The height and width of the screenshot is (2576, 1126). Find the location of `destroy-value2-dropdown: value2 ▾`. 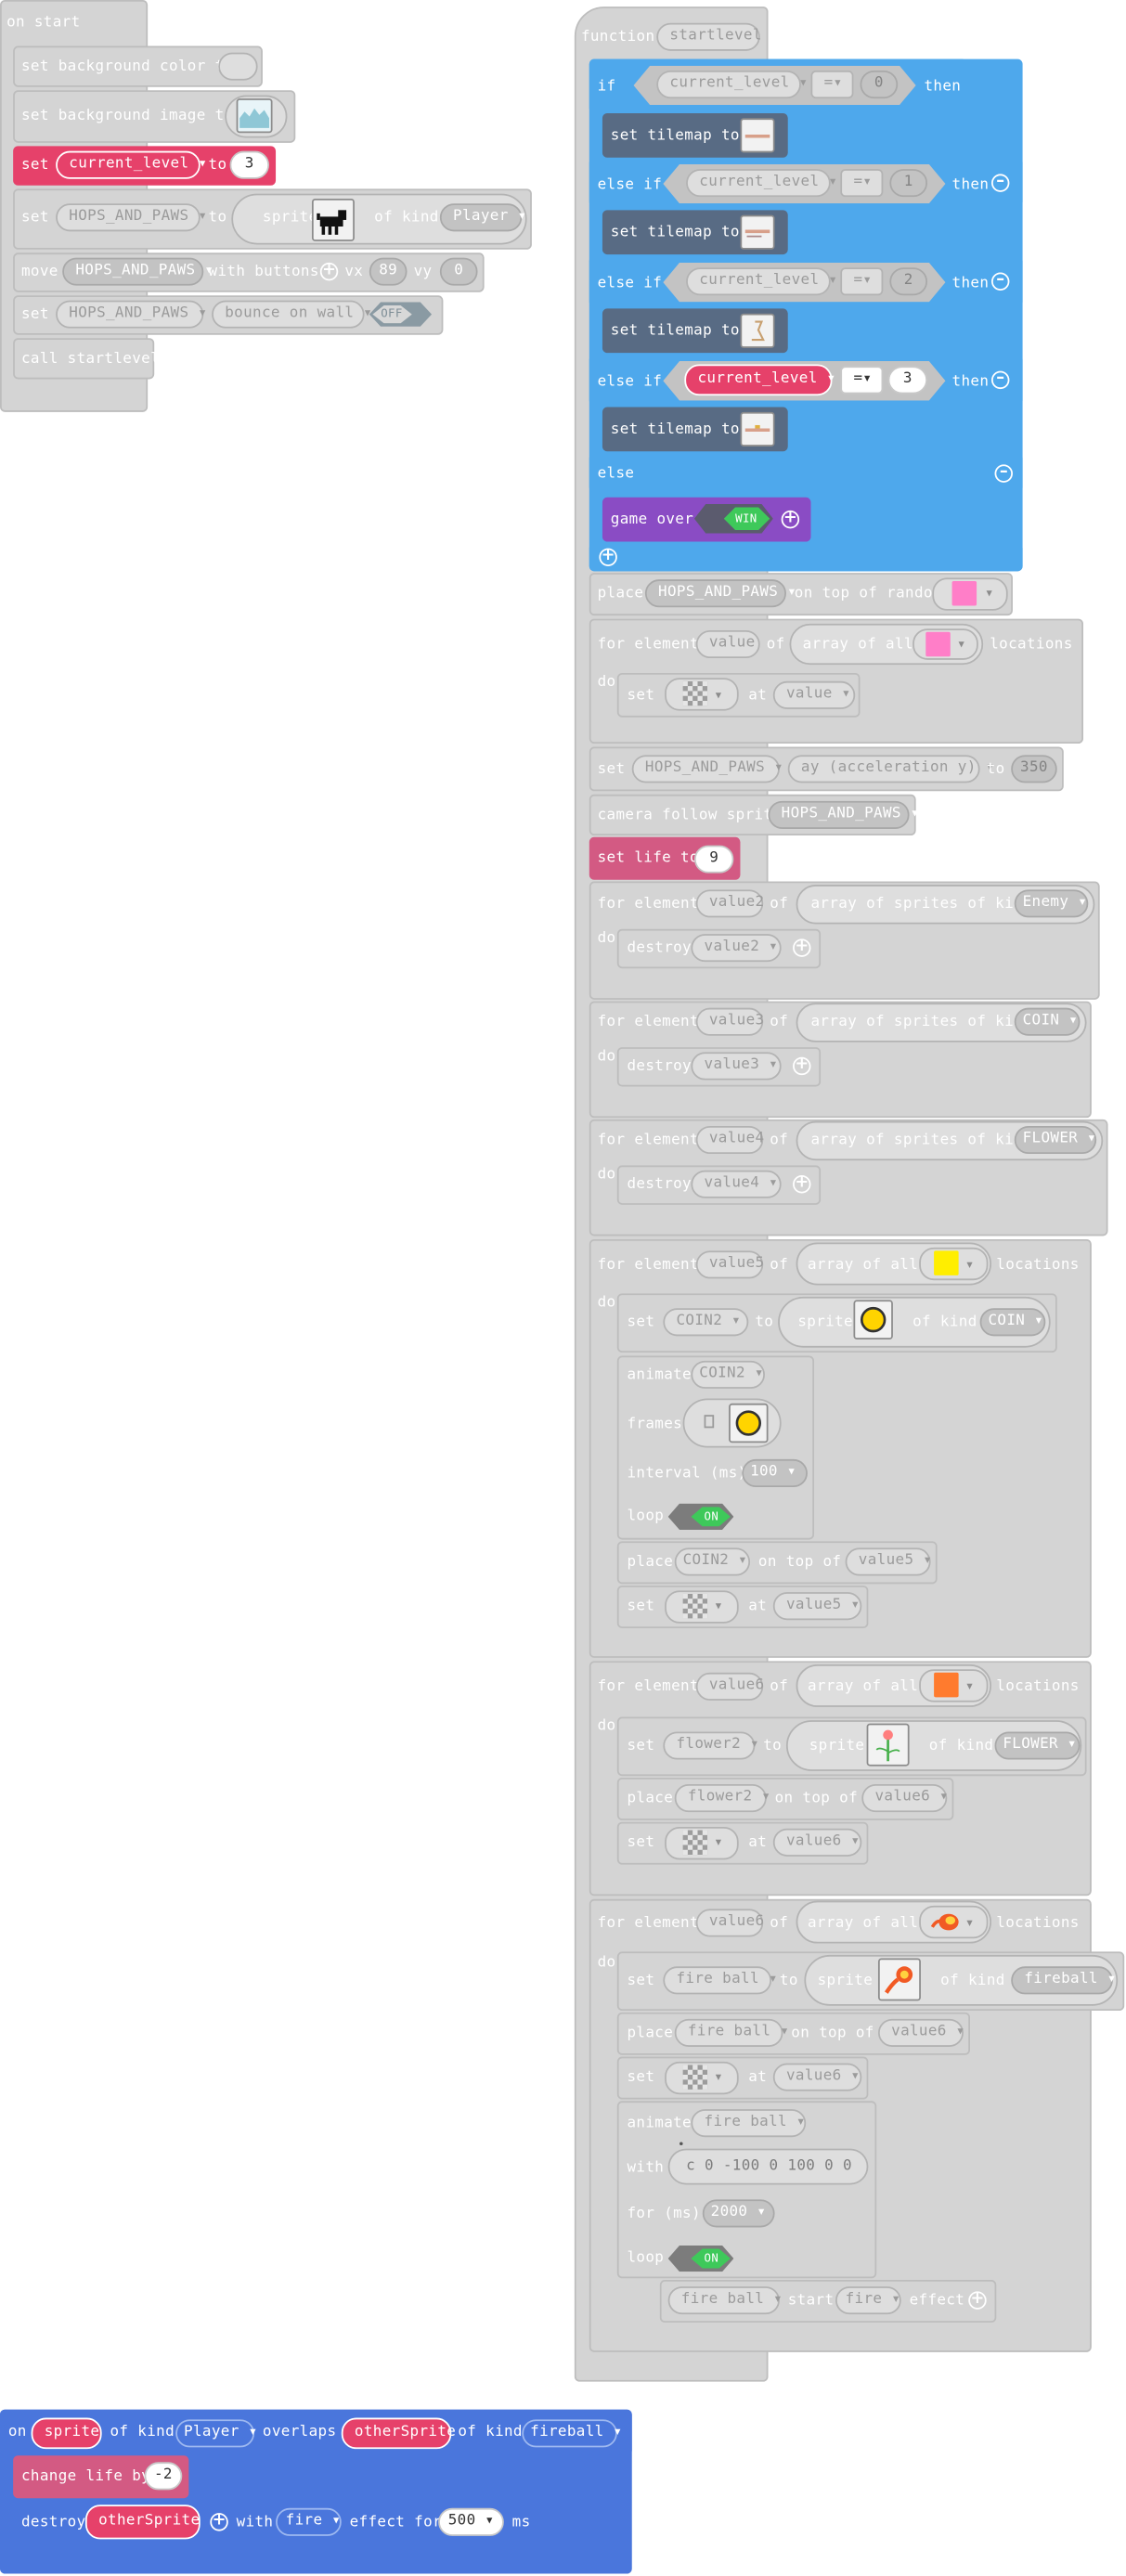

destroy-value2-dropdown: value2 ▾ is located at coordinates (736, 948).